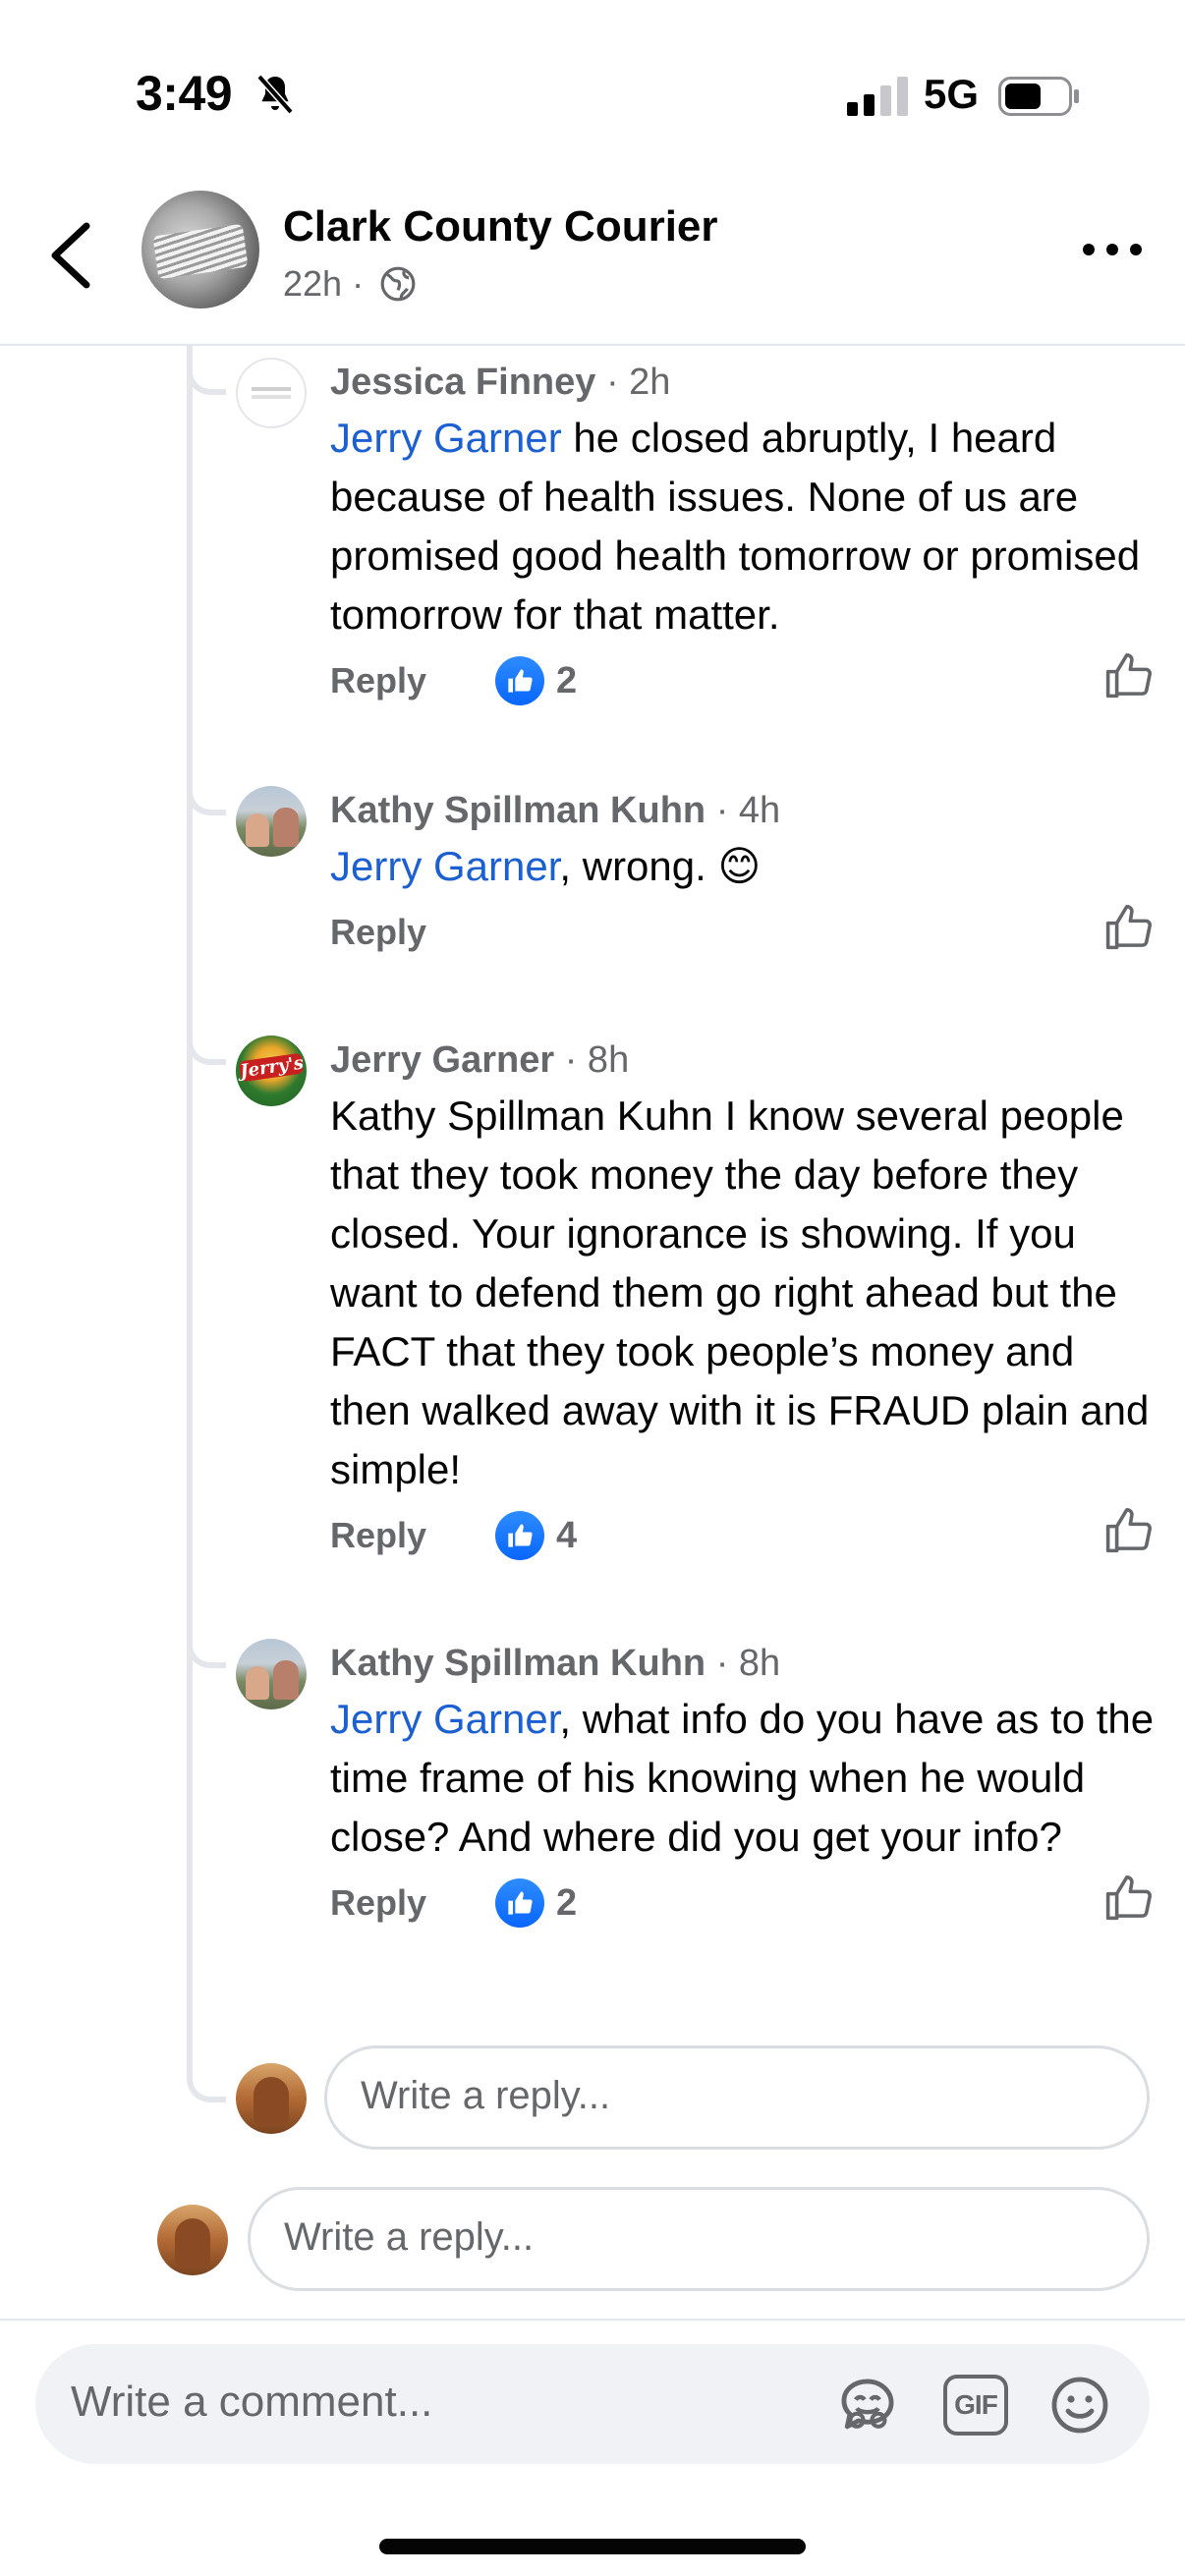  What do you see at coordinates (324, 283) in the screenshot?
I see `post-time: 22h ·` at bounding box center [324, 283].